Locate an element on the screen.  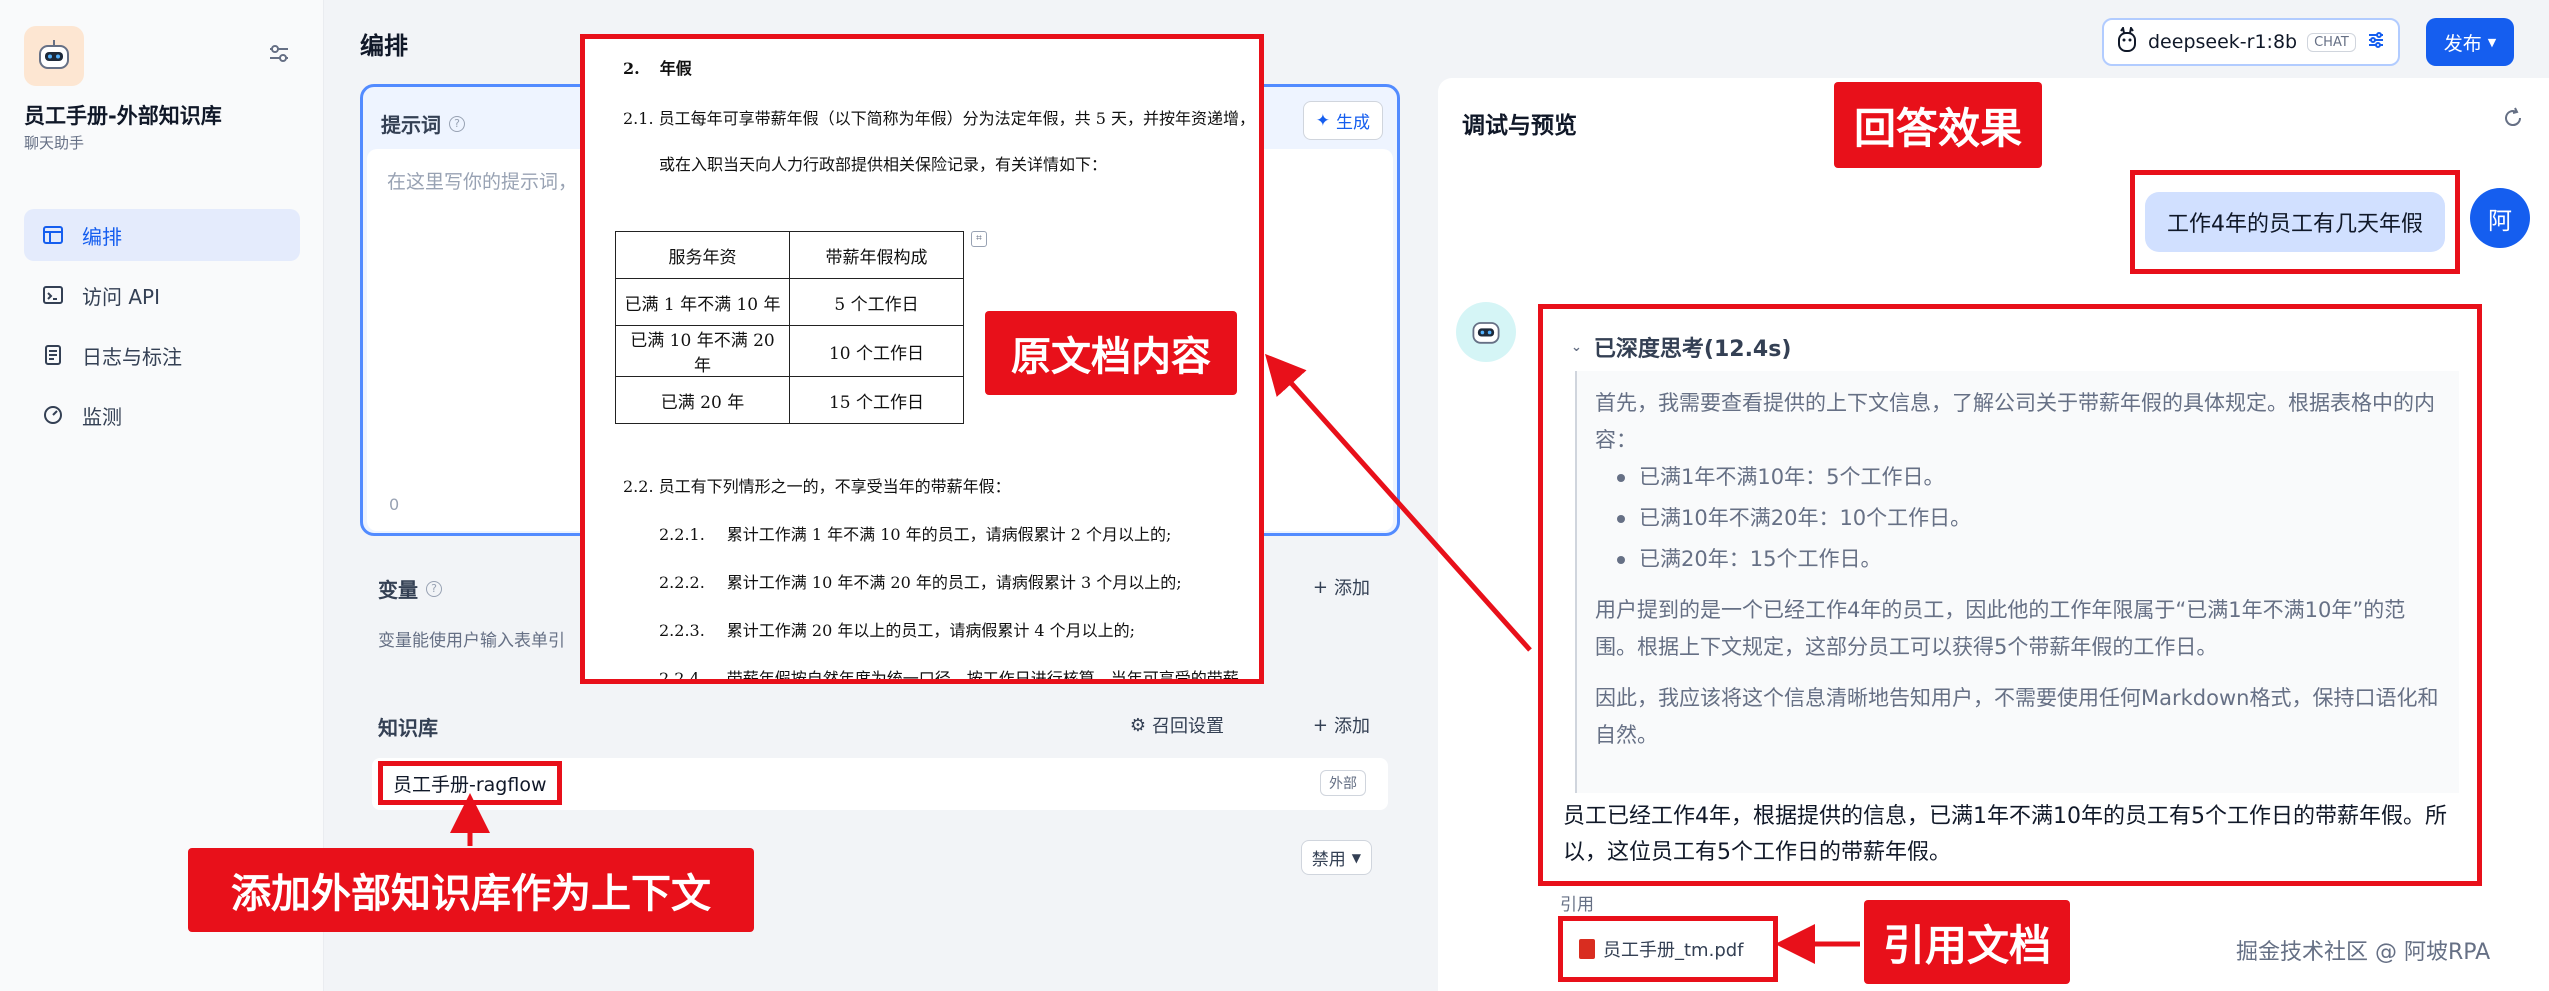
prompt-label: 提示词 is located at coordinates (411, 125).